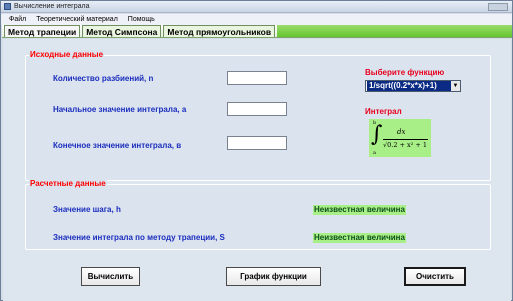 This screenshot has width=513, height=301. Describe the element at coordinates (377, 134) in the screenshot. I see `integral-sign-icon: ∫` at that location.